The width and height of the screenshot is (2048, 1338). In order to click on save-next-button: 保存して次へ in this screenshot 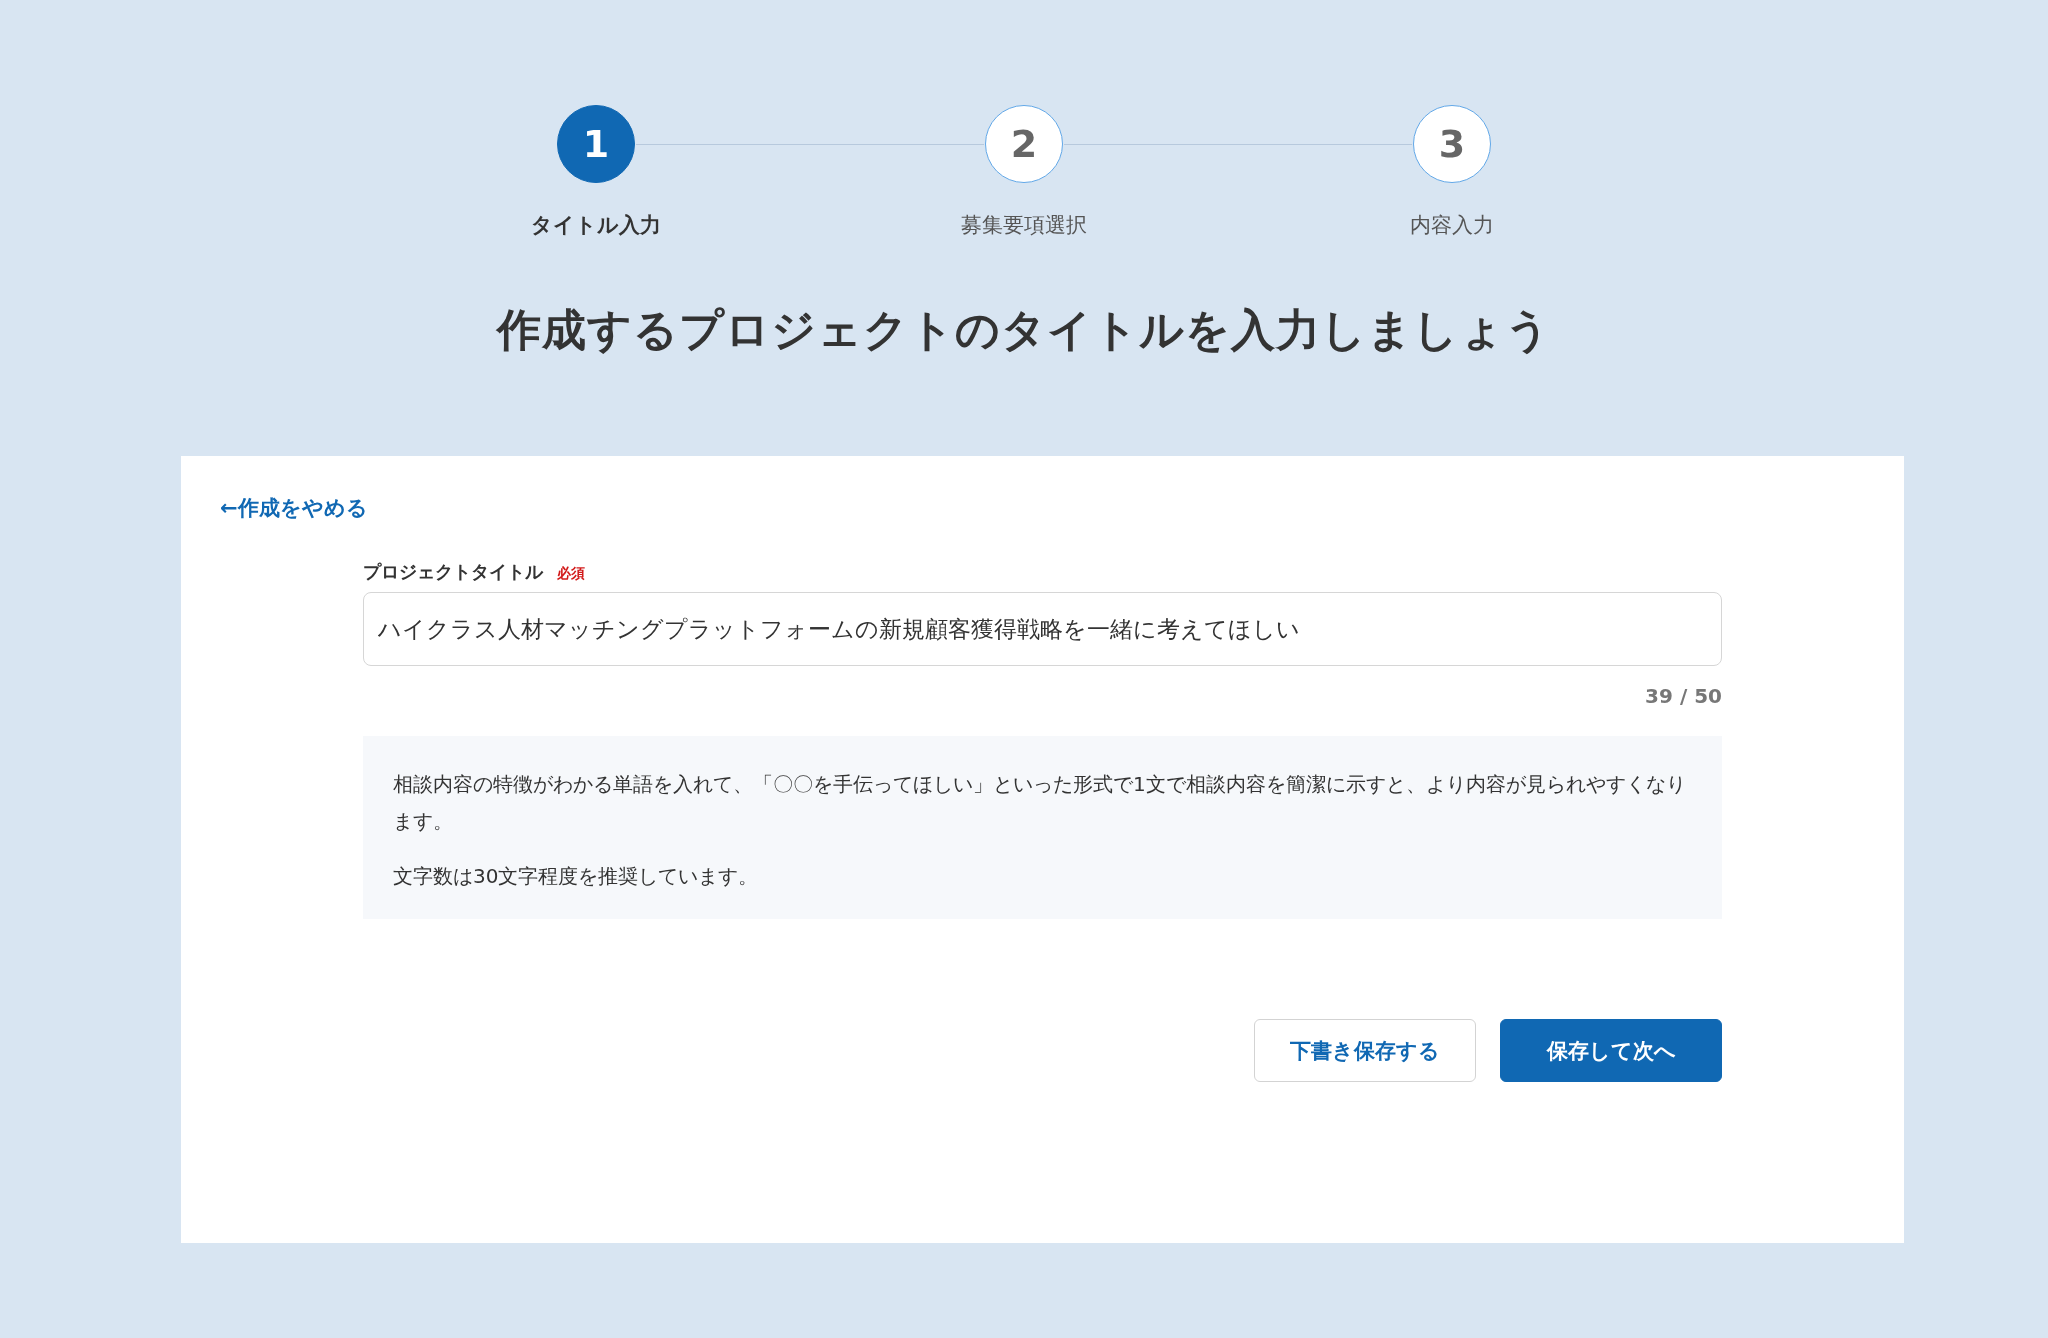, I will do `click(1611, 1050)`.